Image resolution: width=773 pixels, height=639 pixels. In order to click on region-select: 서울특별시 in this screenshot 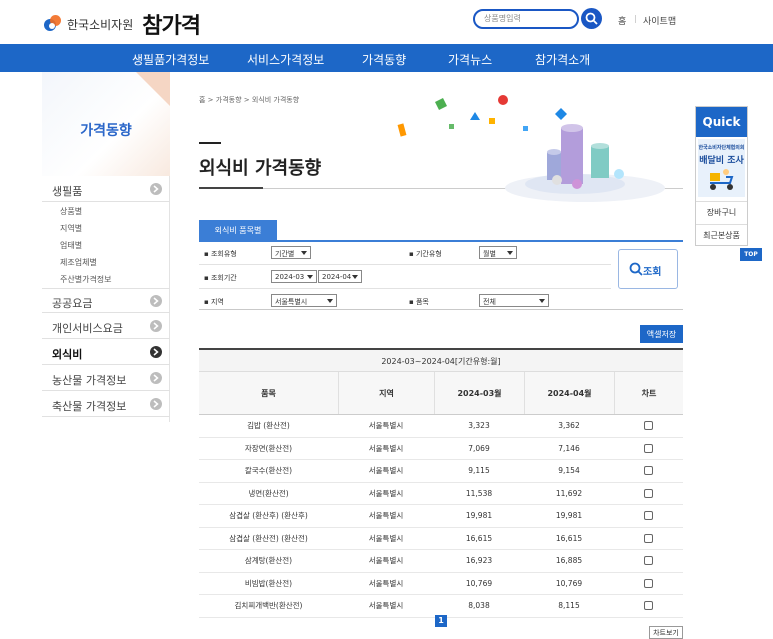, I will do `click(304, 300)`.